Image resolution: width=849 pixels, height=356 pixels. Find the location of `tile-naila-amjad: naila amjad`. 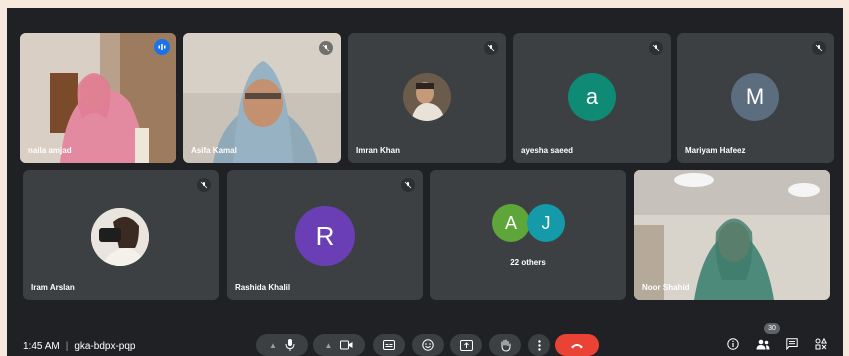

tile-naila-amjad: naila amjad is located at coordinates (98, 98).